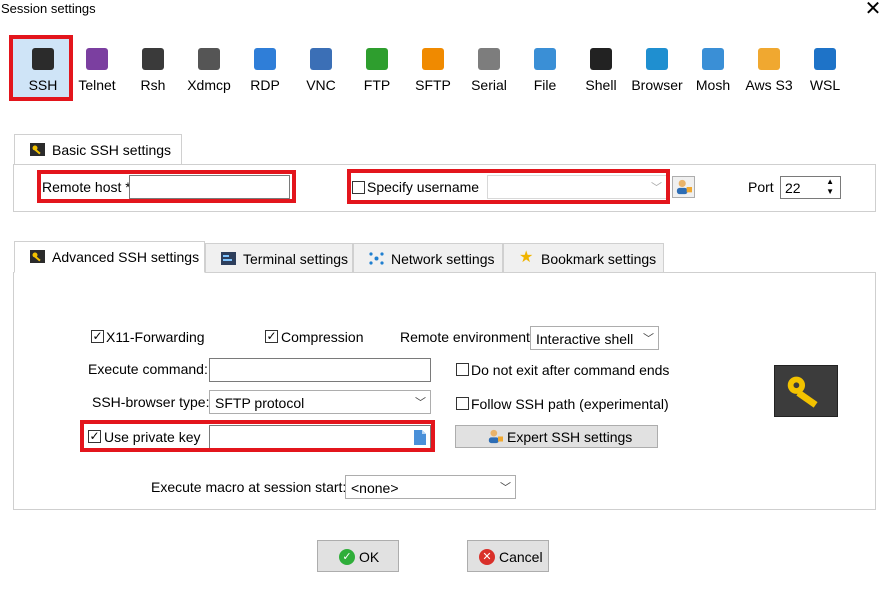  I want to click on session-type-vnc: VNC, so click(321, 69).